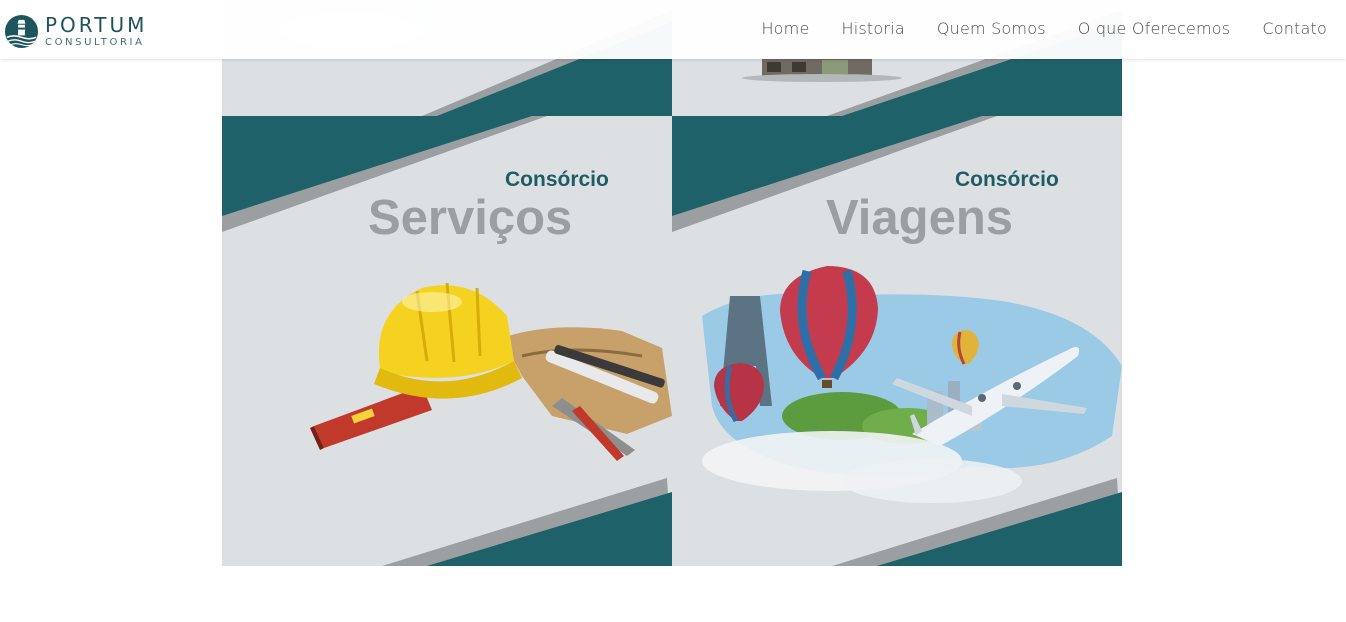 This screenshot has width=1346, height=622. Describe the element at coordinates (873, 28) in the screenshot. I see `nav-historia: Historia` at that location.